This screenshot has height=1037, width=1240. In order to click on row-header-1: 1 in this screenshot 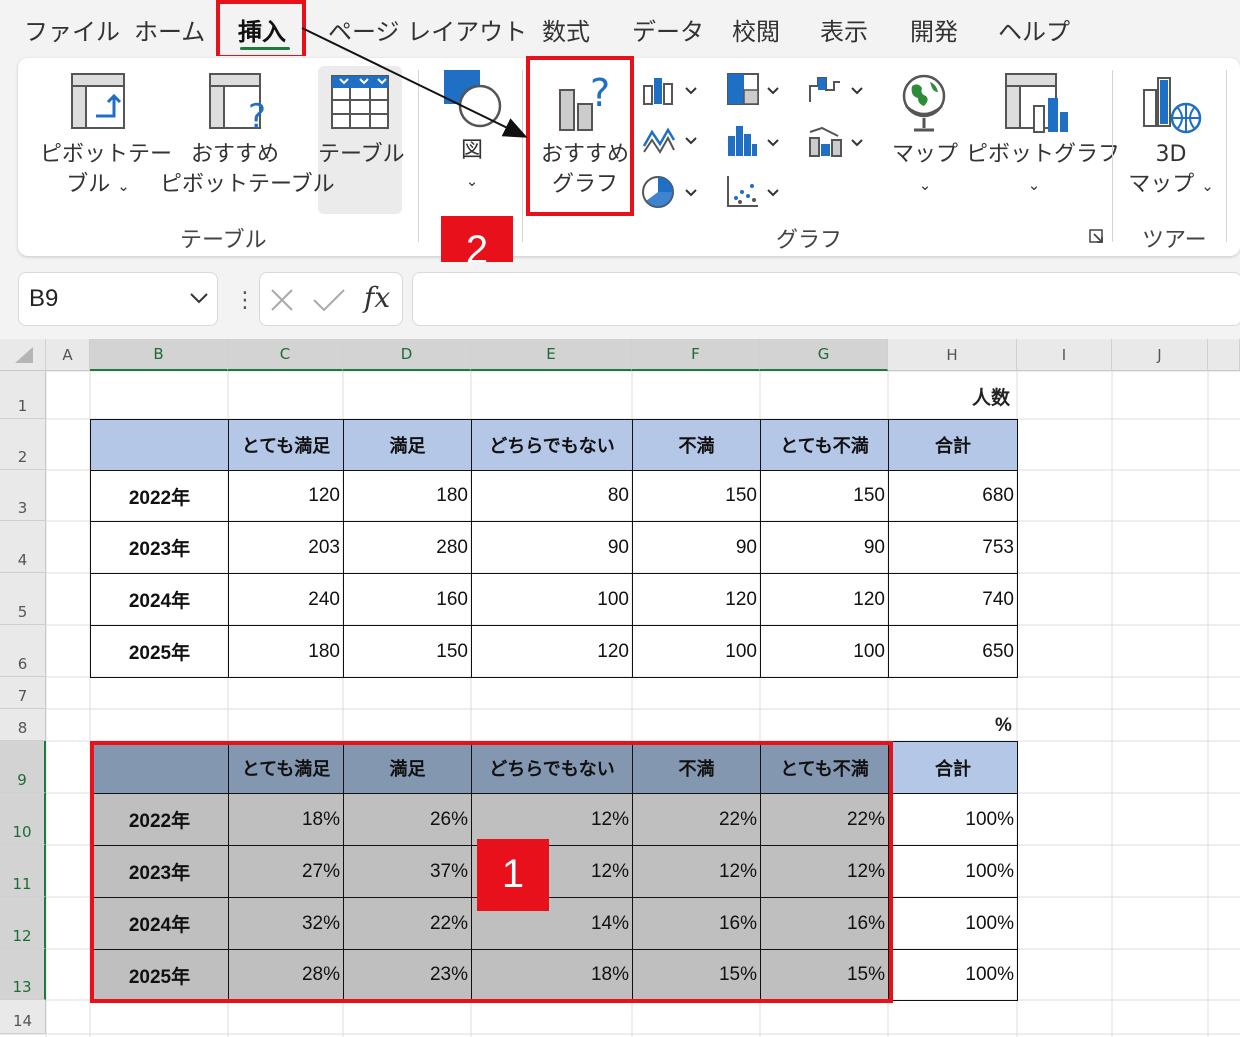, I will do `click(23, 395)`.